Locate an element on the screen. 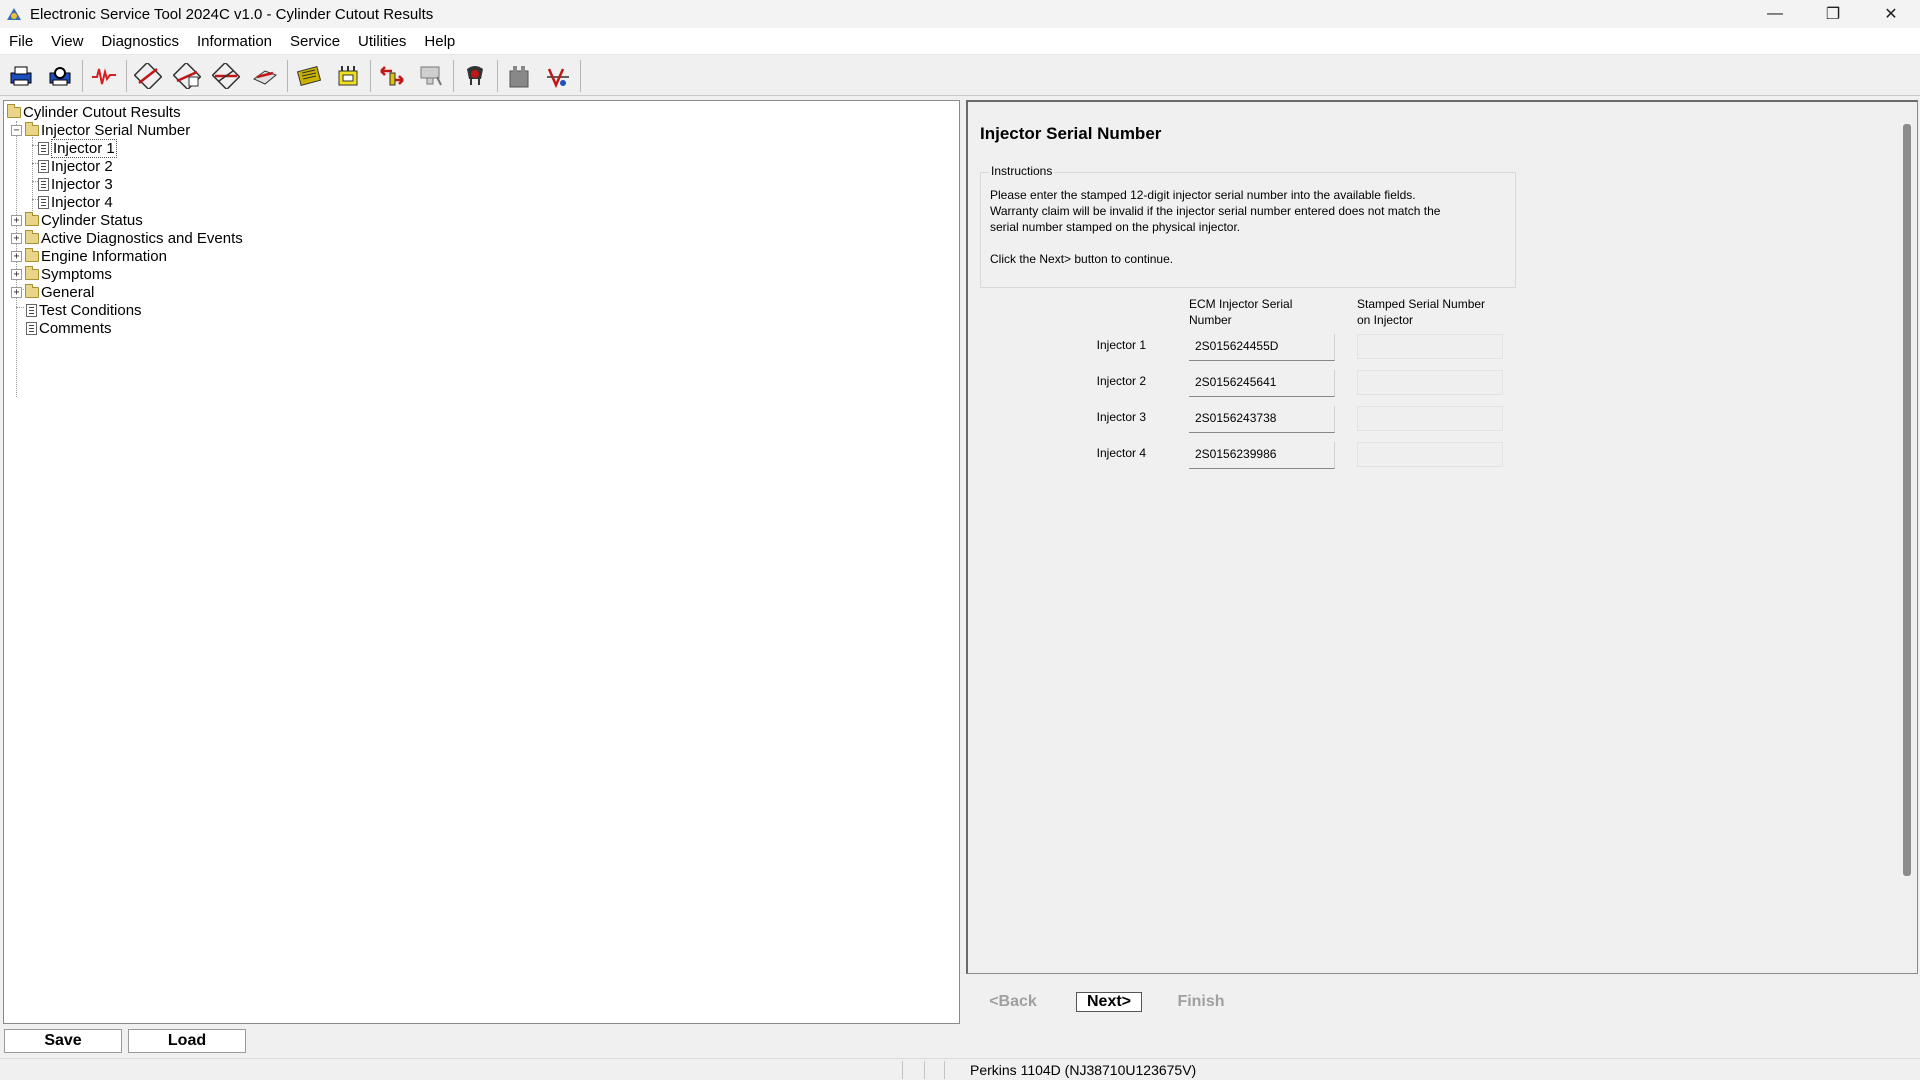 This screenshot has height=1080, width=1920. load-button: Load is located at coordinates (187, 1041).